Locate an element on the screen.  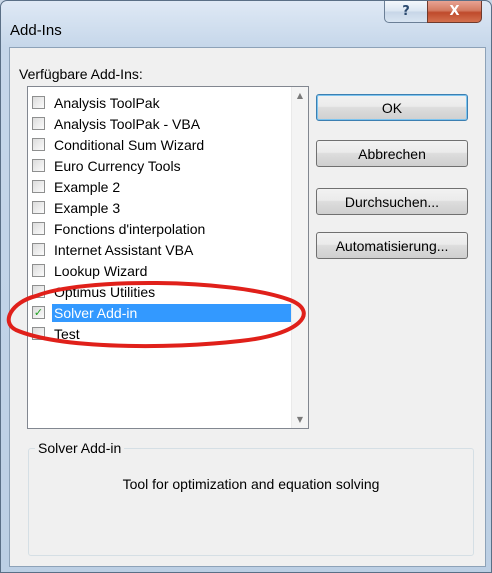
list-item: Example 3 is located at coordinates (160, 207).